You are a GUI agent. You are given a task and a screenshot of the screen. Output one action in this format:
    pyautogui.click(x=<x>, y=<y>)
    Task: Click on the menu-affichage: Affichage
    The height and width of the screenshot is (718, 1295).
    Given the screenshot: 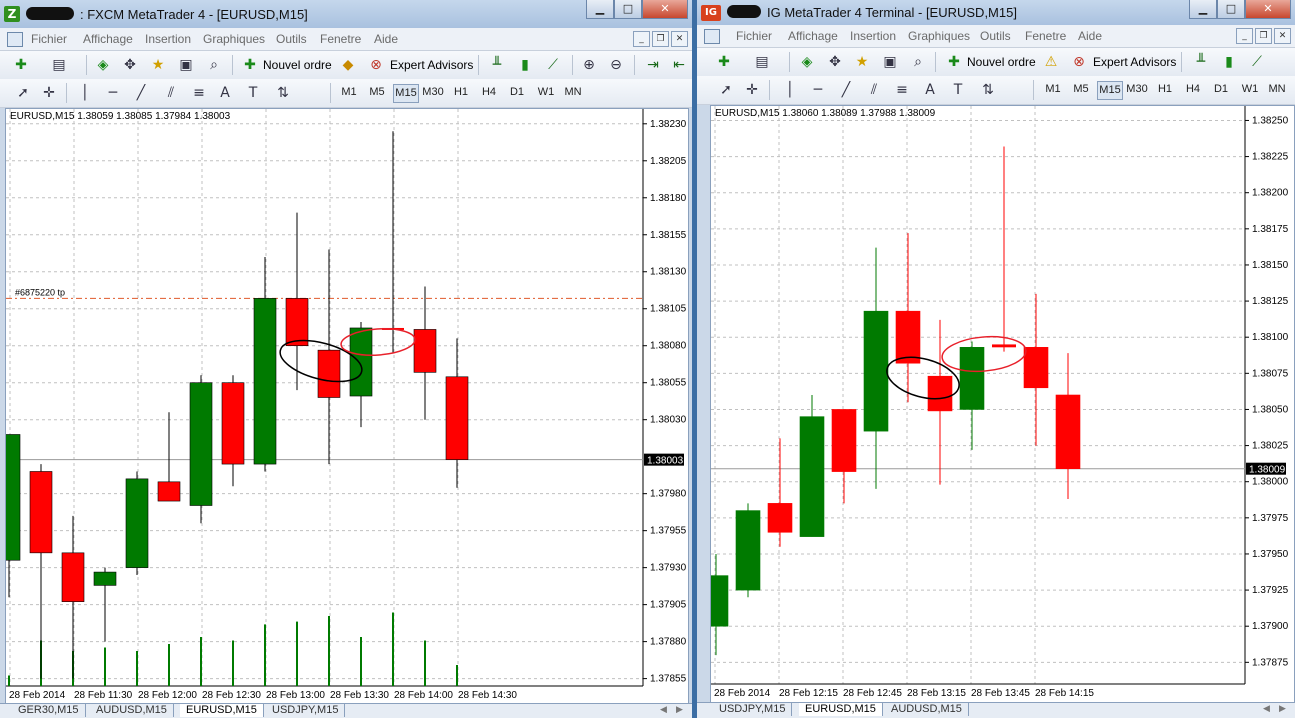 What is the action you would take?
    pyautogui.click(x=813, y=36)
    